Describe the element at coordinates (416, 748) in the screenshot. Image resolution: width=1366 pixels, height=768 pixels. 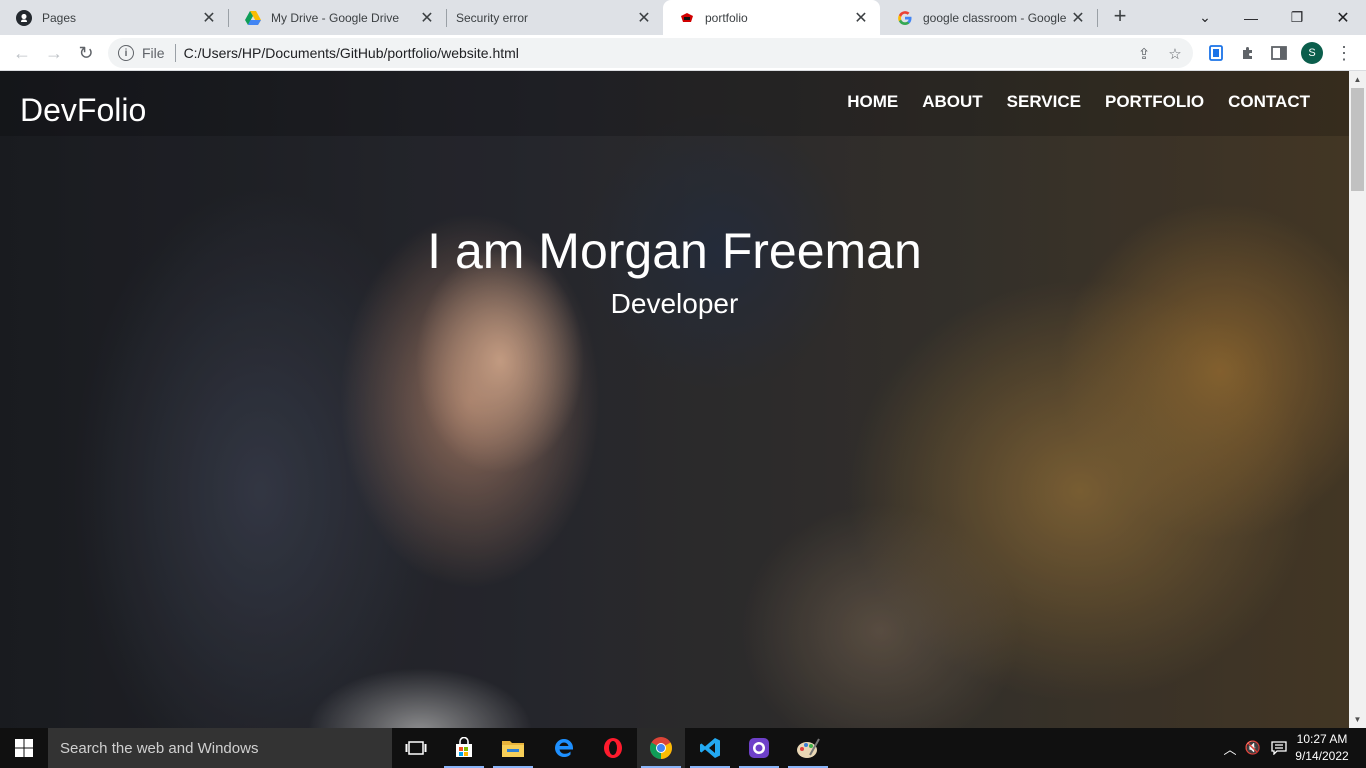
I see `task-view-icon` at that location.